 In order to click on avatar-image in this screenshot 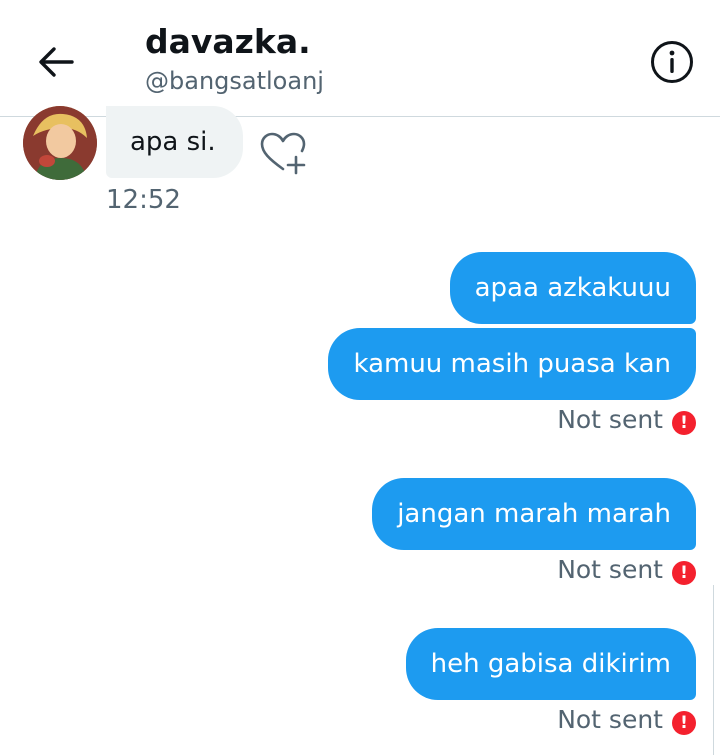, I will do `click(60, 143)`.